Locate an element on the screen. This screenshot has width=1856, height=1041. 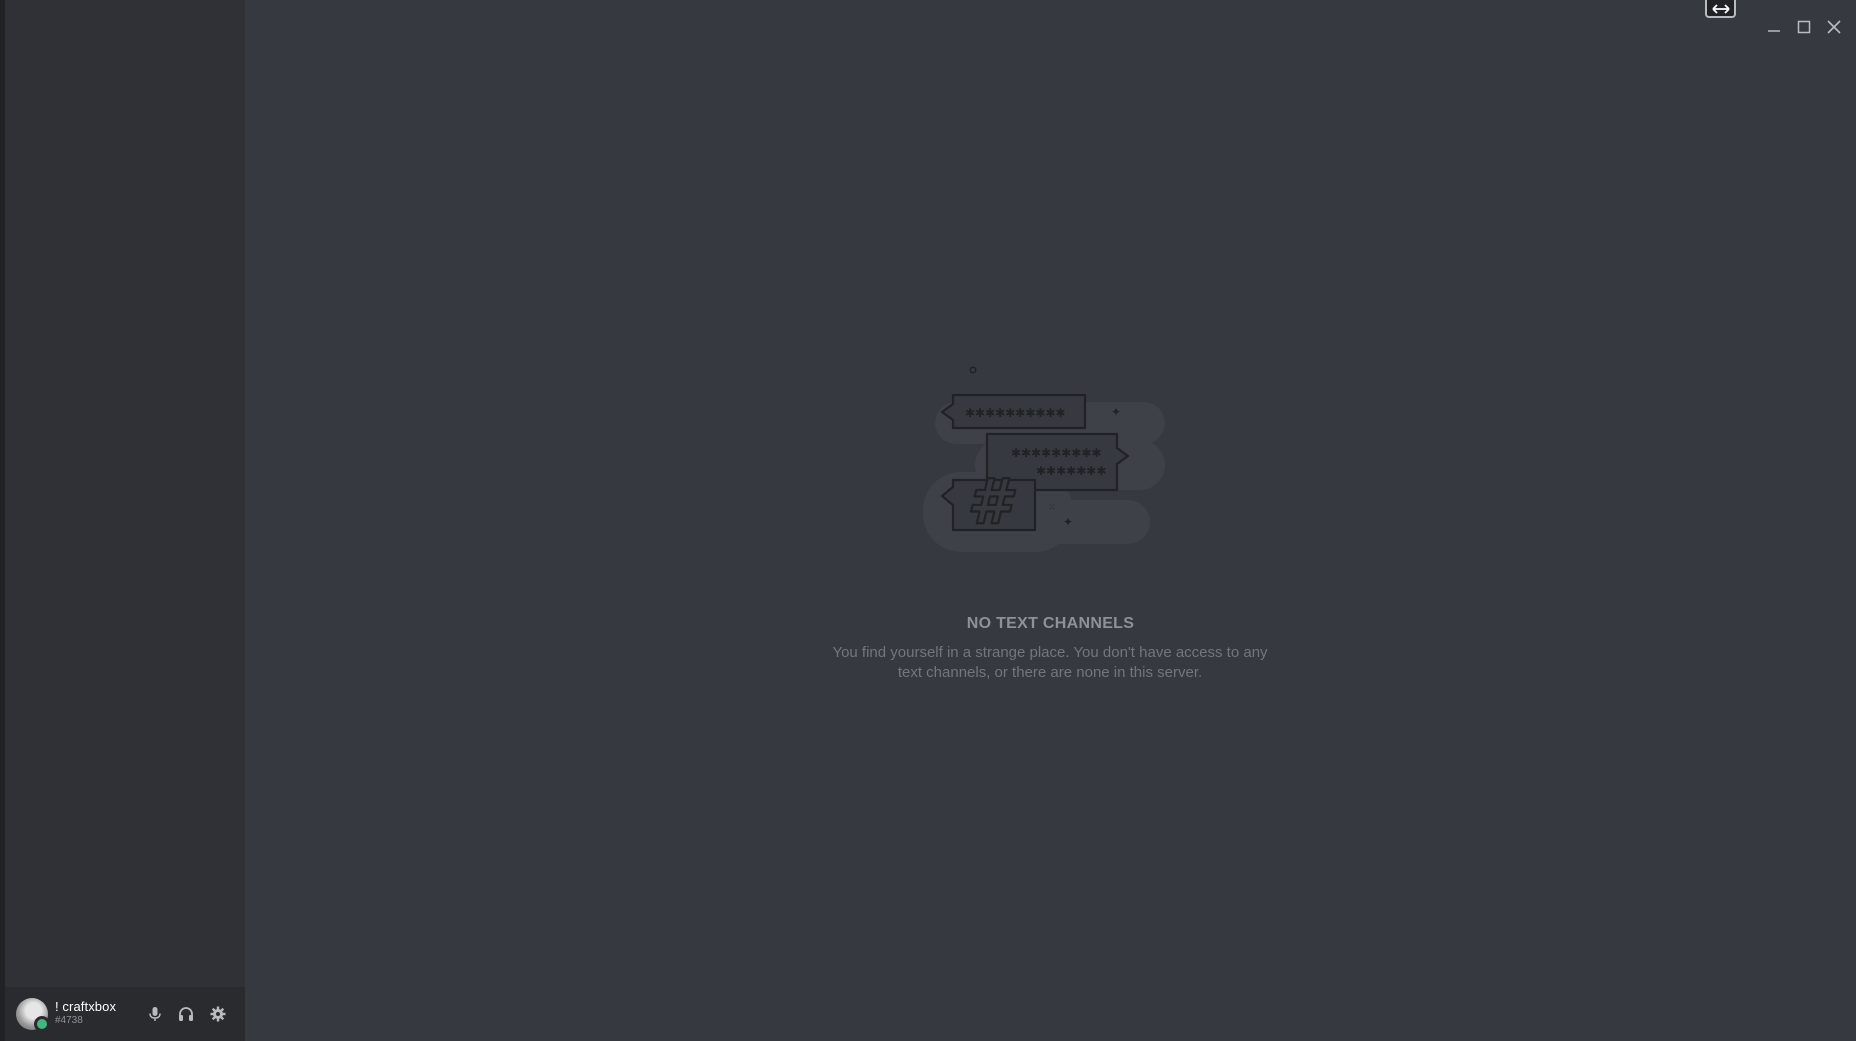
discriminator: #4738 is located at coordinates (69, 1020).